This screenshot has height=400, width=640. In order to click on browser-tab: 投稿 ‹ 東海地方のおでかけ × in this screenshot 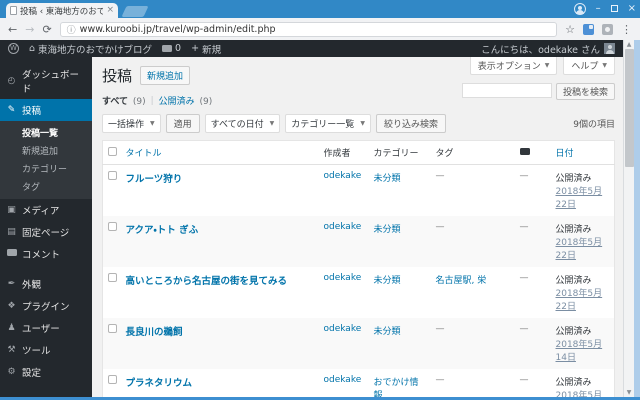, I will do `click(62, 10)`.